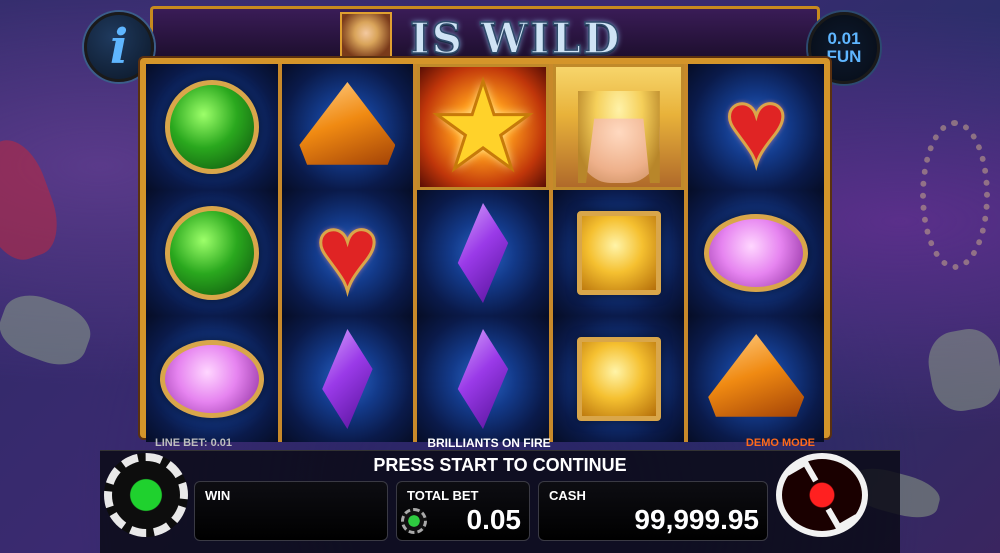 This screenshot has height=553, width=1000. I want to click on reel-3: ★, so click(485, 253).